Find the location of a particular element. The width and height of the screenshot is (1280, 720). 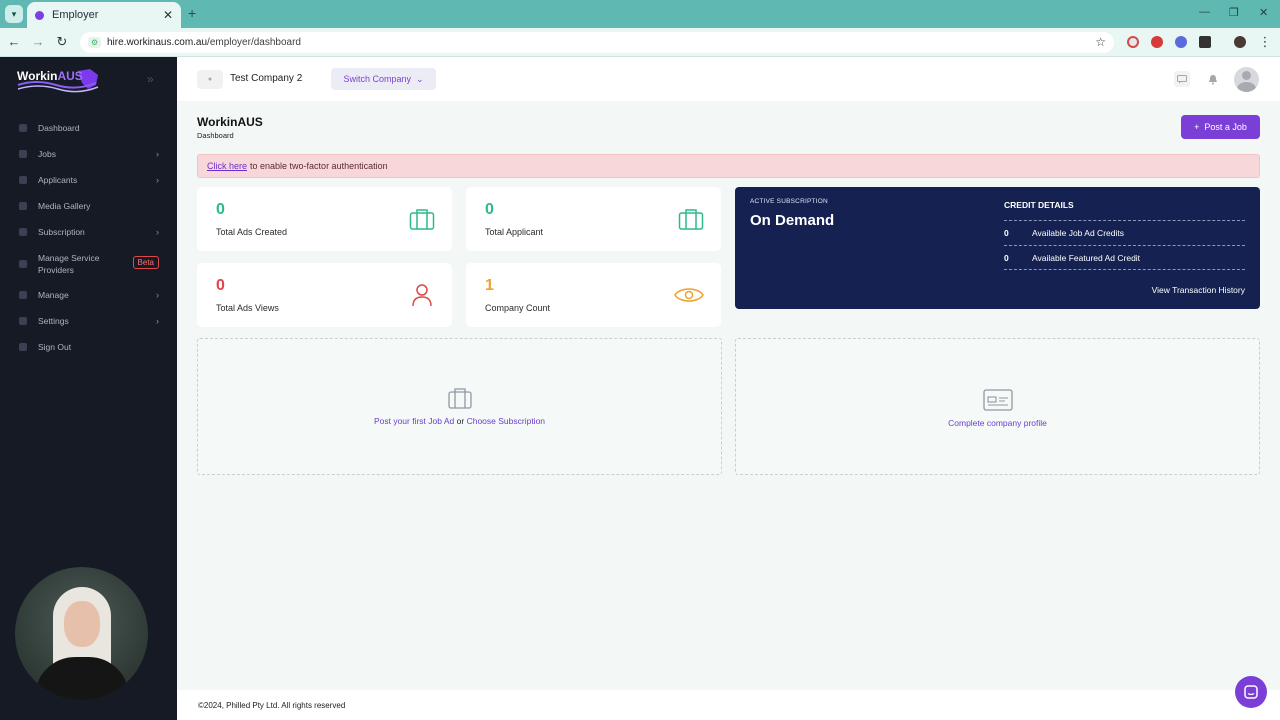

credit-row: 0 Available Featured Ad Credit is located at coordinates (1124, 257).